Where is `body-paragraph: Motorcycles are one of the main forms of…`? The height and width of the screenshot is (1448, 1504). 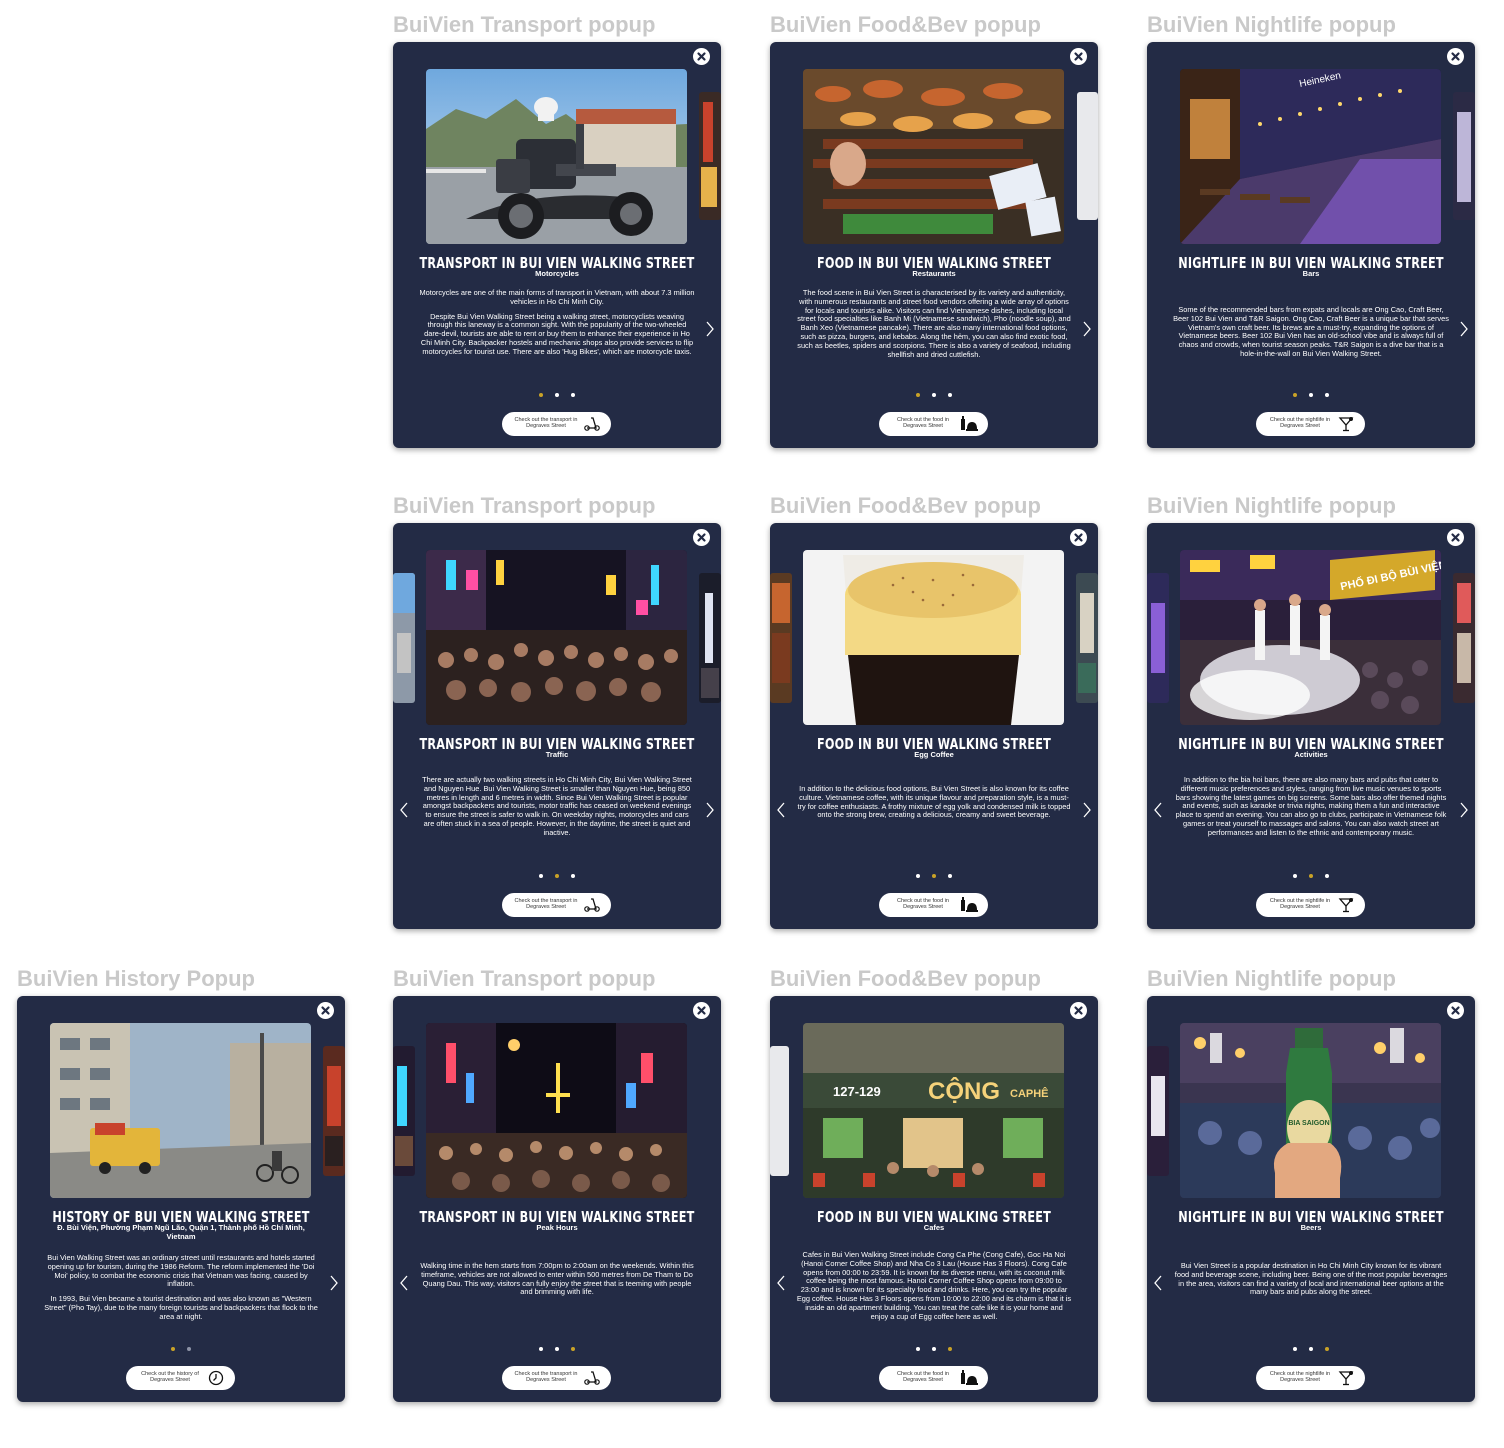
body-paragraph: Motorcycles are one of the main forms of… is located at coordinates (557, 297).